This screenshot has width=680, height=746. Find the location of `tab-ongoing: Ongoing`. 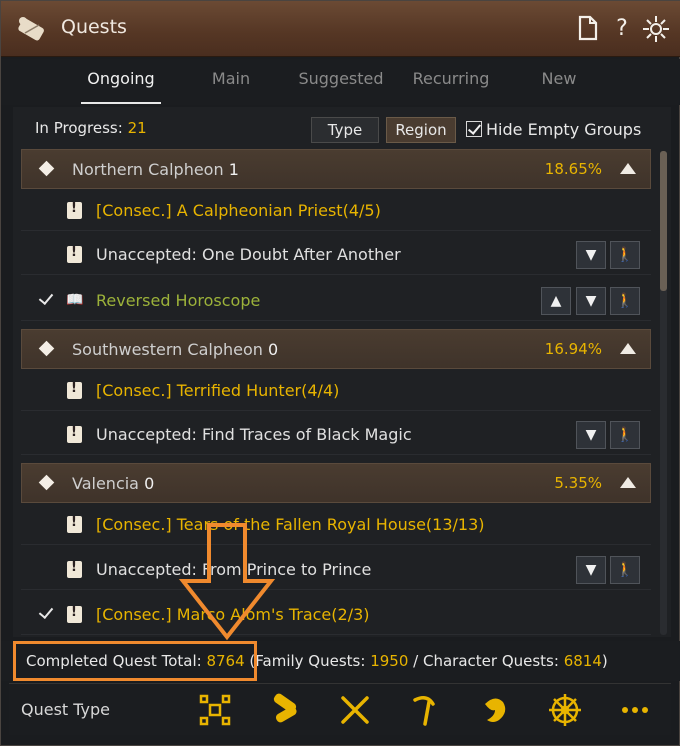

tab-ongoing: Ongoing is located at coordinates (121, 78).